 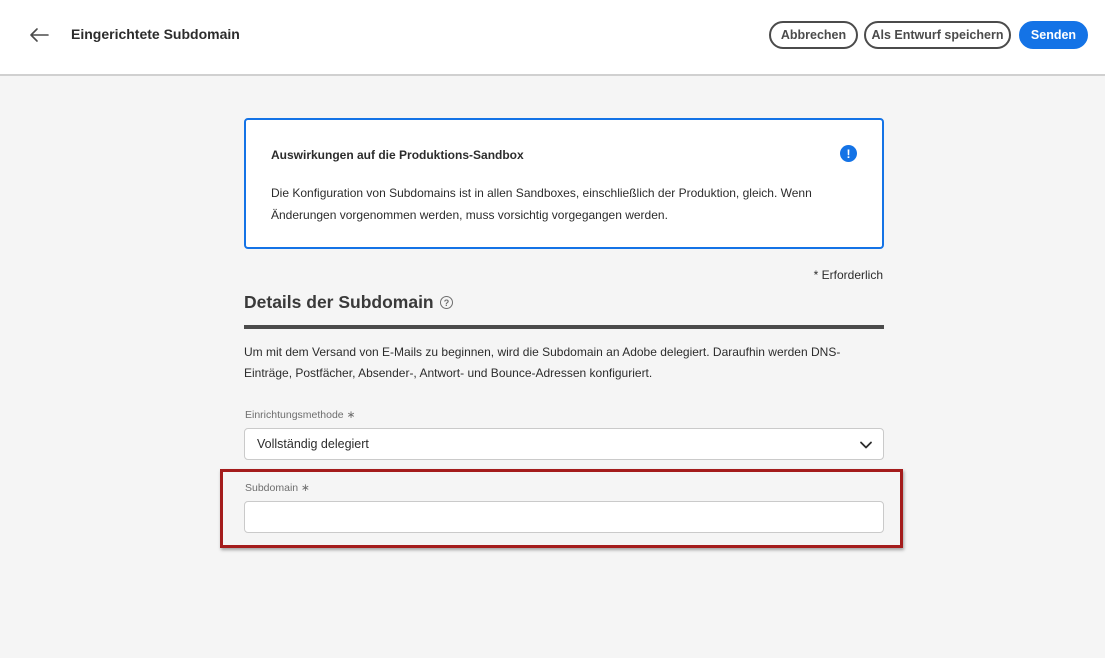 I want to click on setup-method-value: Vollständig delegiert, so click(x=313, y=444).